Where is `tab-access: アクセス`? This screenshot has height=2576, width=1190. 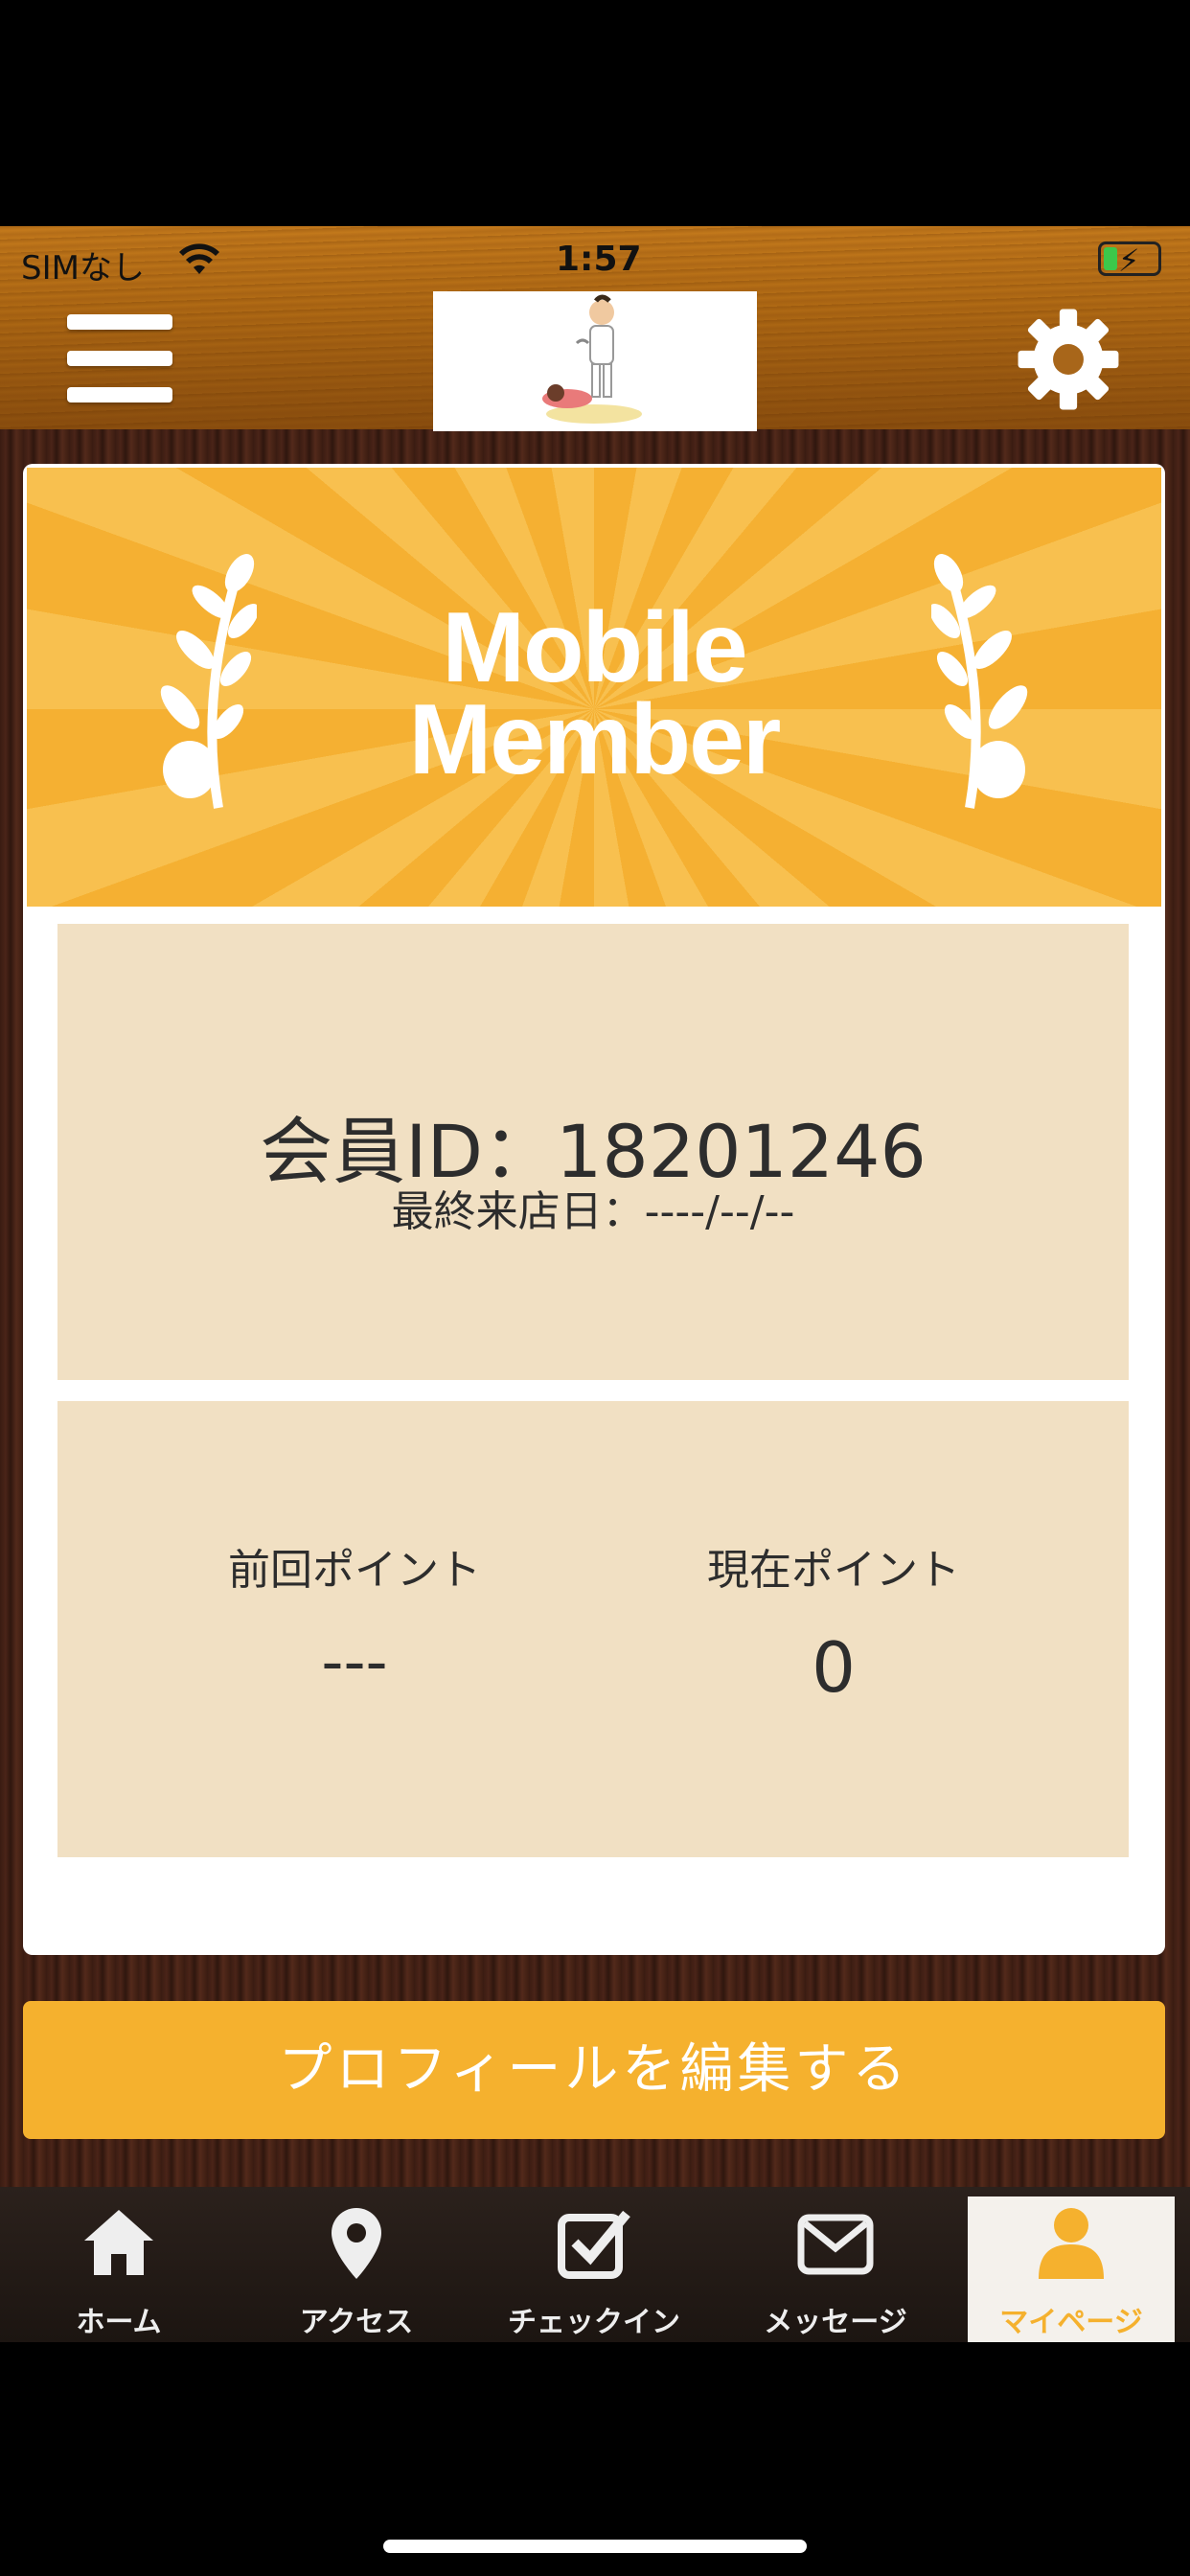 tab-access: アクセス is located at coordinates (357, 2264).